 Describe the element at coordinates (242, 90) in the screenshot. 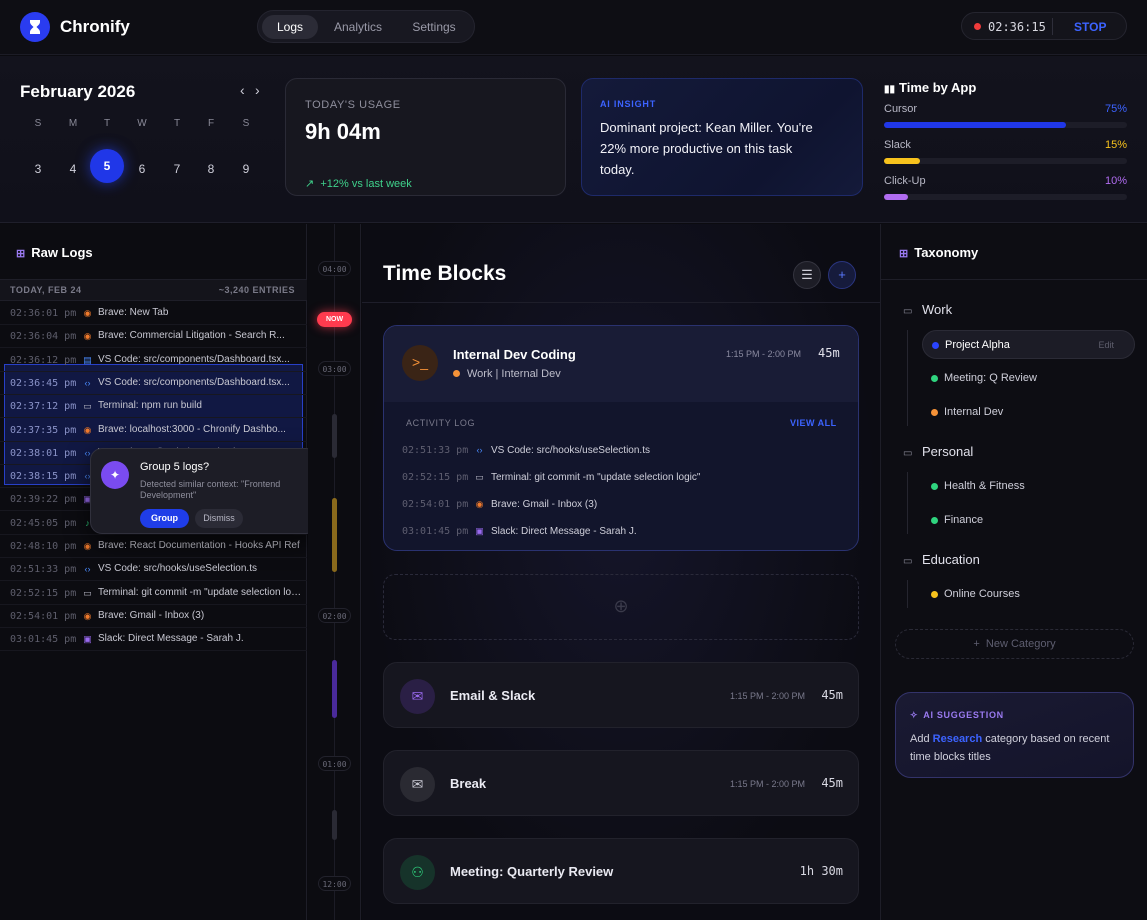

I see `prev-month-button: ‹` at that location.